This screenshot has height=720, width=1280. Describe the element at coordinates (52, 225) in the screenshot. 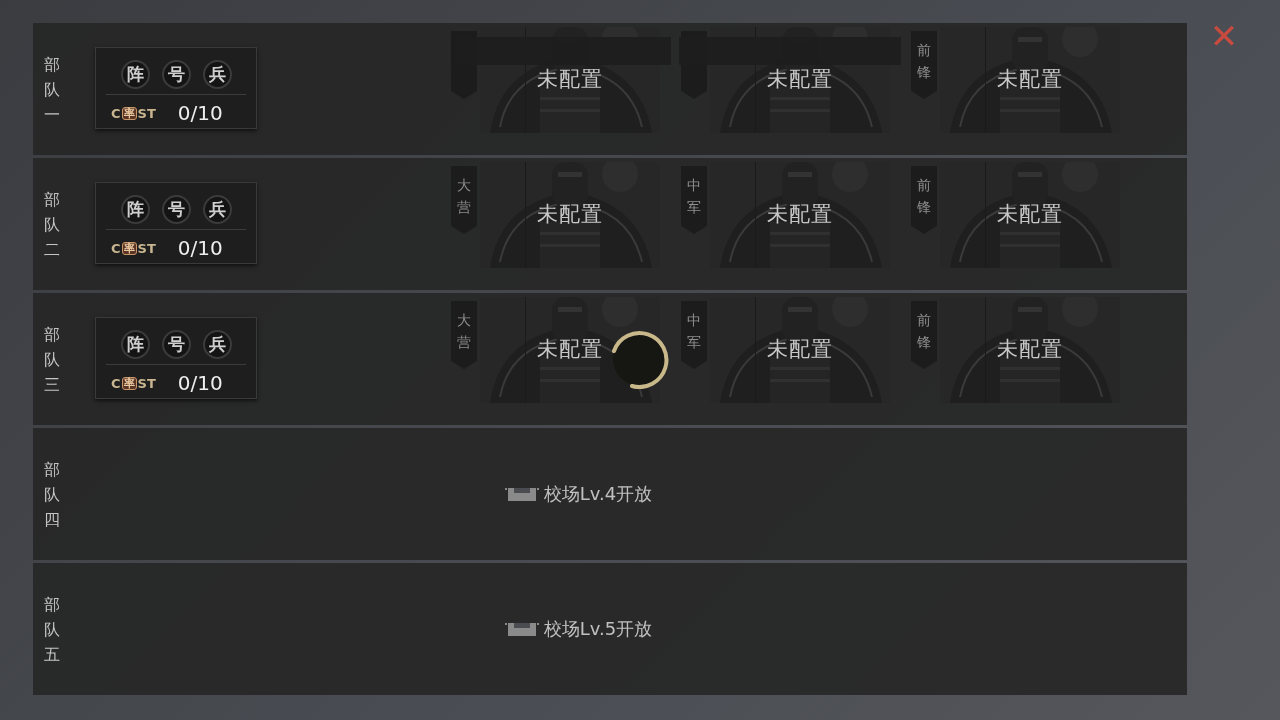

I see `squad-label: 部队二` at that location.